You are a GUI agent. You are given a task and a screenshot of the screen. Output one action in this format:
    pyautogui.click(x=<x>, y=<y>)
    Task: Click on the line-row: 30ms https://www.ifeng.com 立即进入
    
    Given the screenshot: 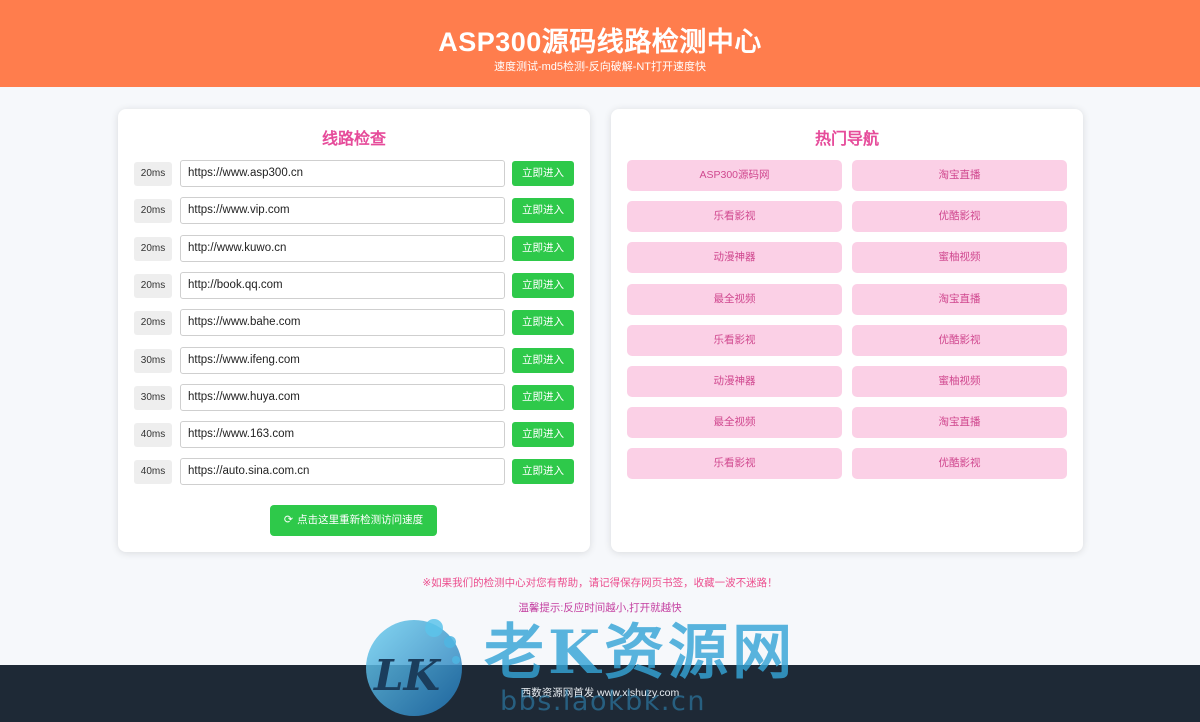 What is the action you would take?
    pyautogui.click(x=354, y=360)
    